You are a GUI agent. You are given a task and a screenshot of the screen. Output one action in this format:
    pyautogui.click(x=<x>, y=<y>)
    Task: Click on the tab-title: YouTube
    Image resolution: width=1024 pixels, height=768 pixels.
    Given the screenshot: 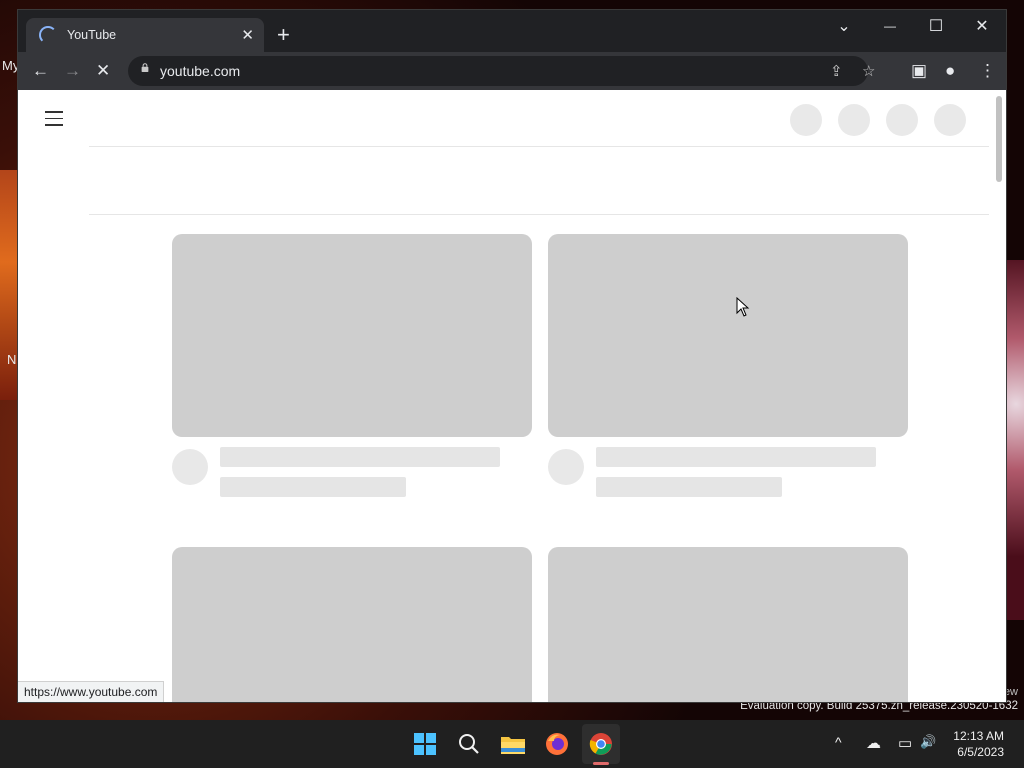 What is the action you would take?
    pyautogui.click(x=92, y=35)
    